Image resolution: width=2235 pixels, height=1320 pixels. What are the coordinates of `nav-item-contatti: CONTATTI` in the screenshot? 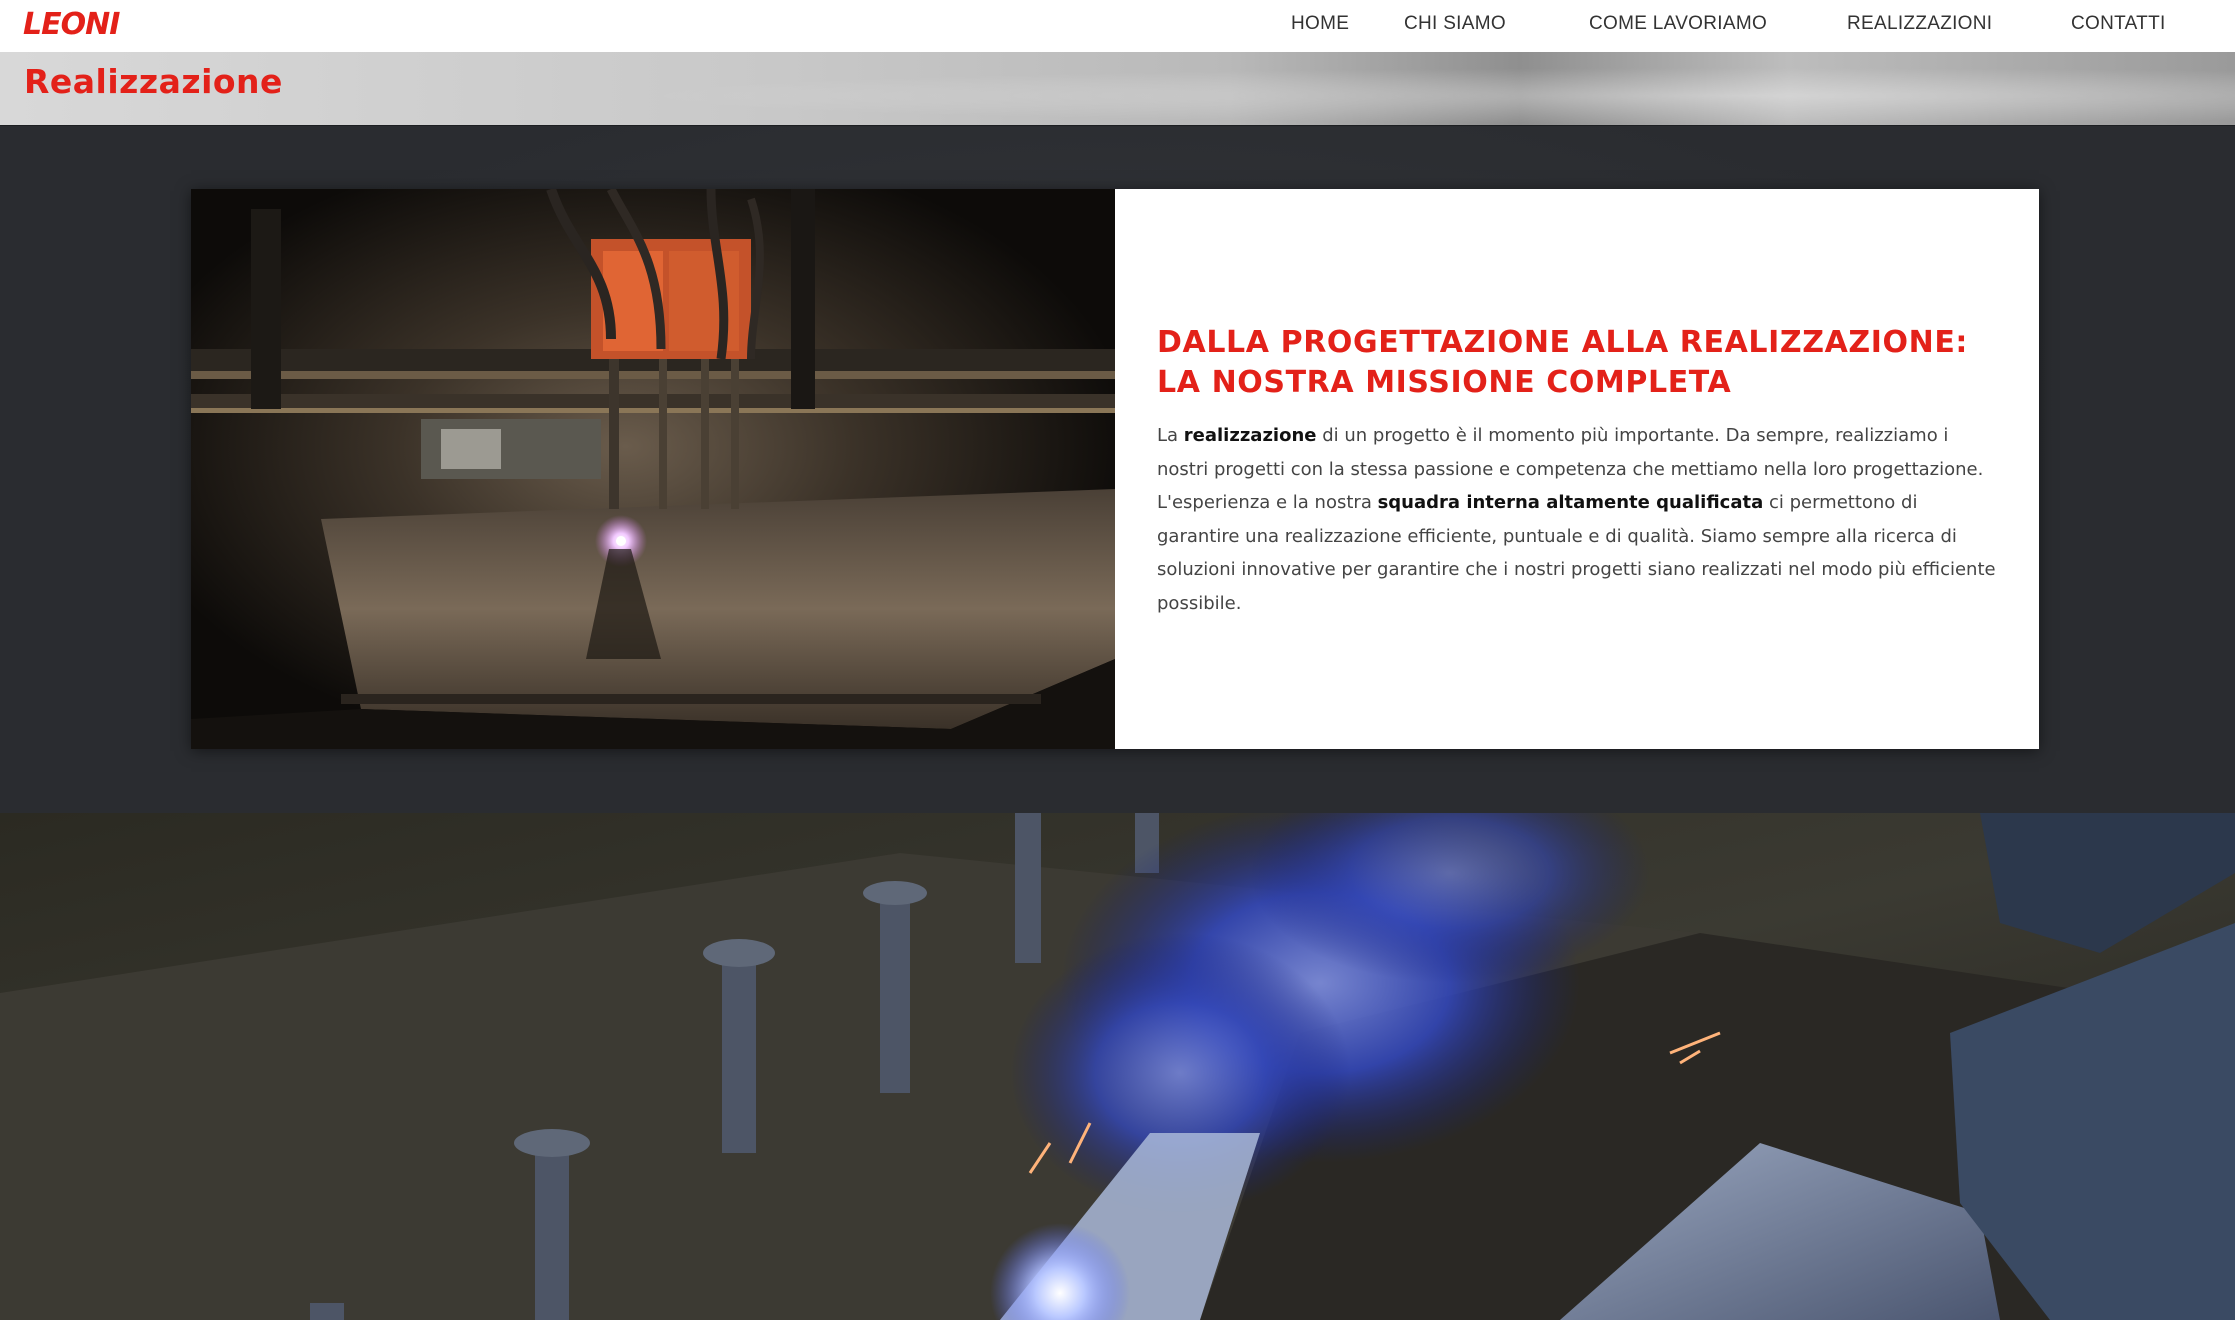 It's located at (2118, 24).